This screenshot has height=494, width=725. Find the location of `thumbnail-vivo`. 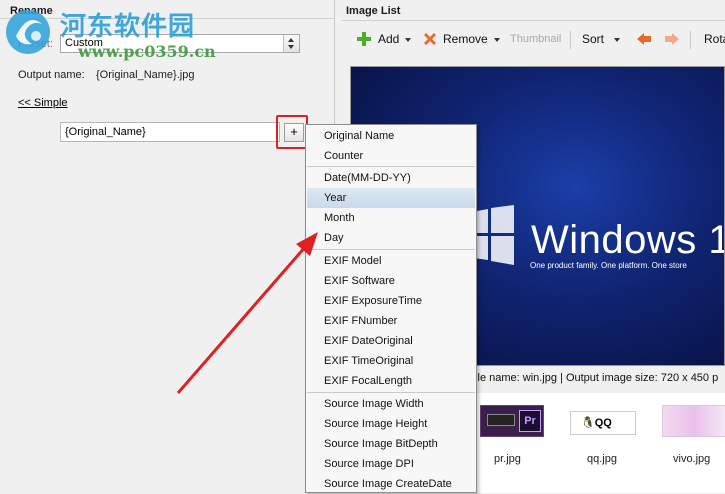

thumbnail-vivo is located at coordinates (693, 421).